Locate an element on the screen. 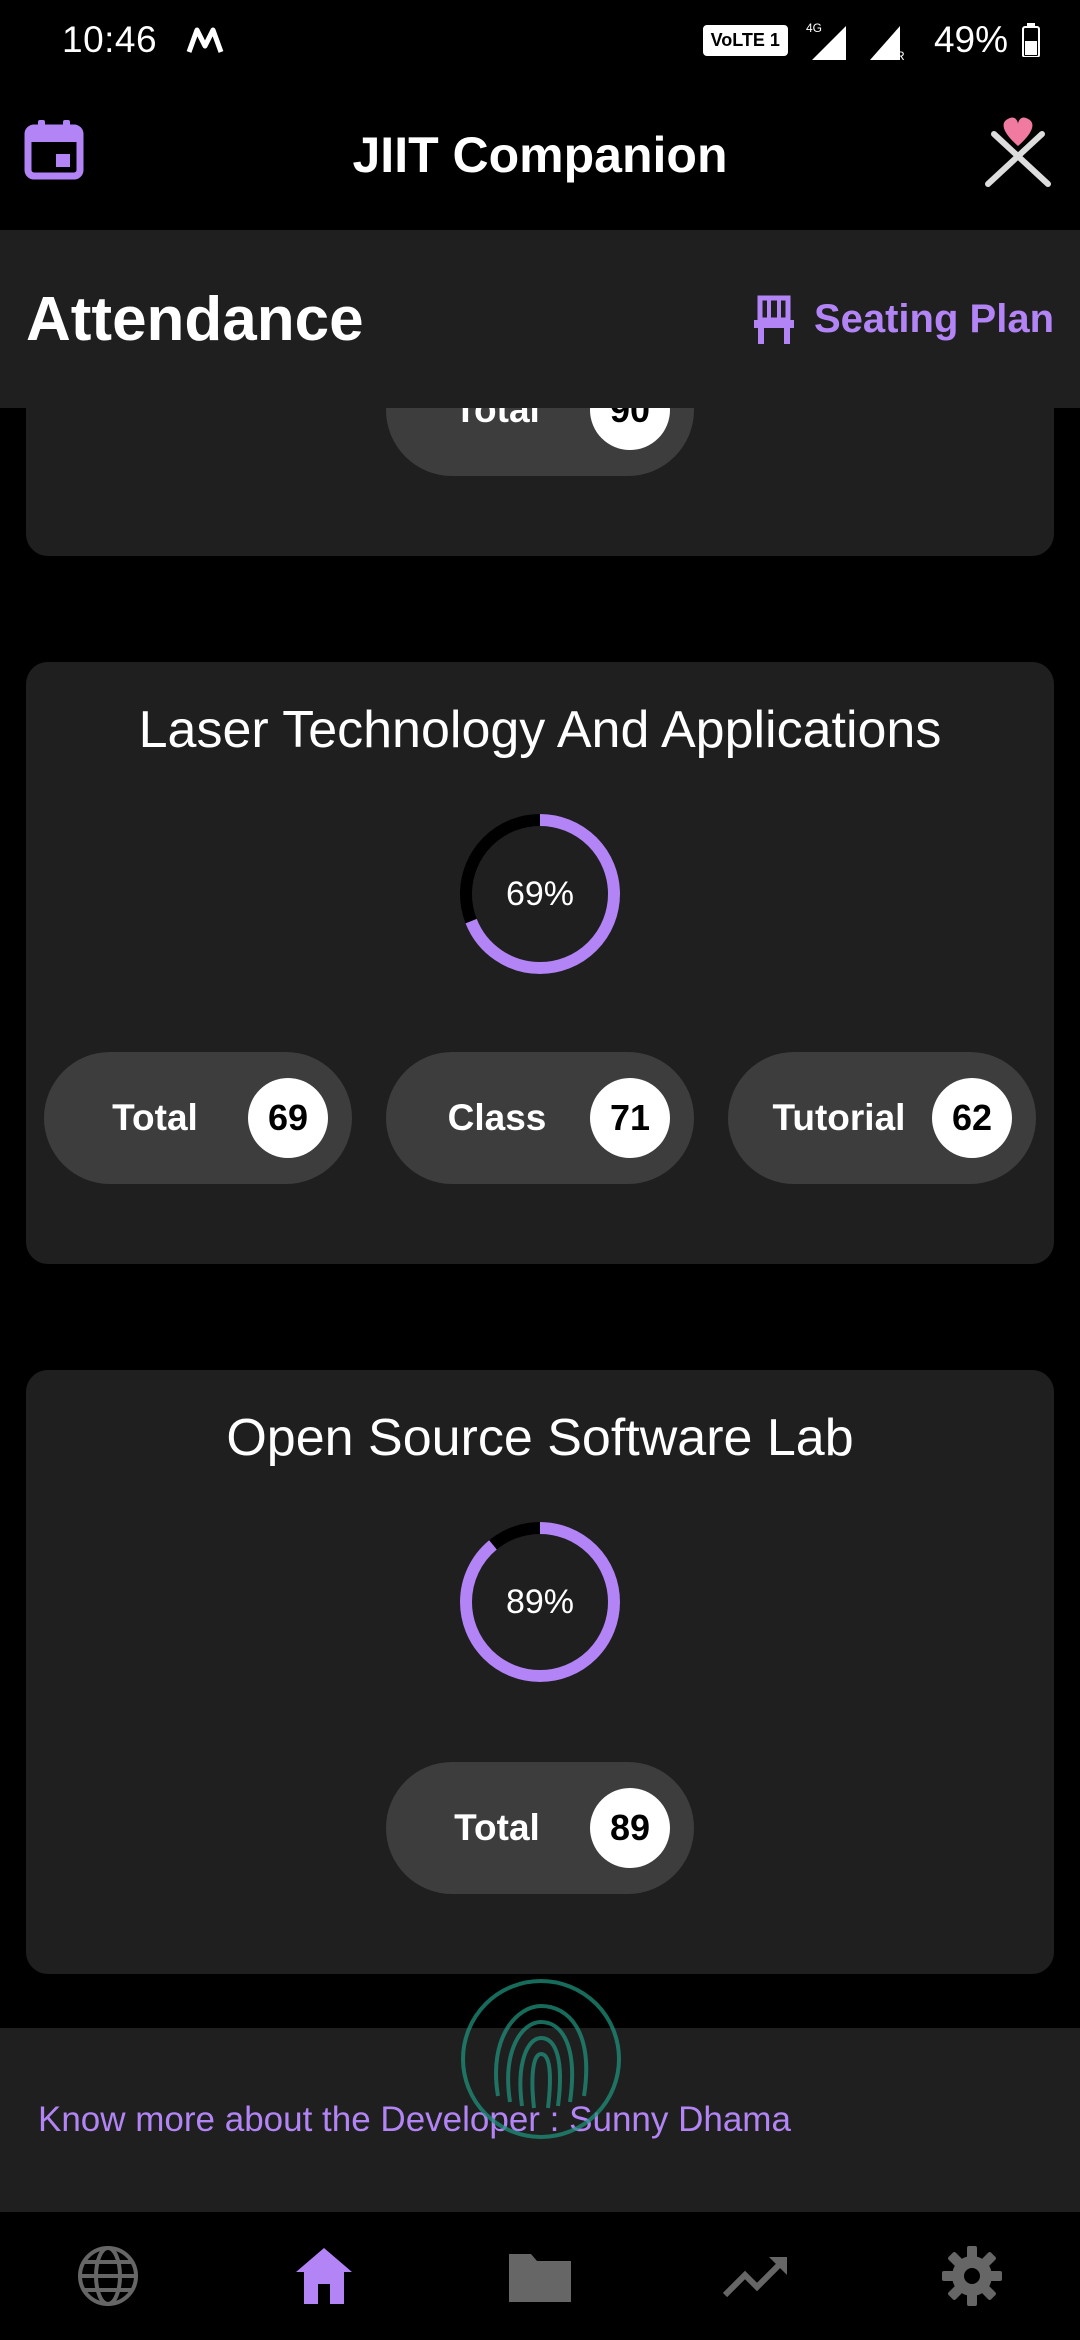 Image resolution: width=1080 pixels, height=2340 pixels. total-pill: Total 69 is located at coordinates (198, 1118).